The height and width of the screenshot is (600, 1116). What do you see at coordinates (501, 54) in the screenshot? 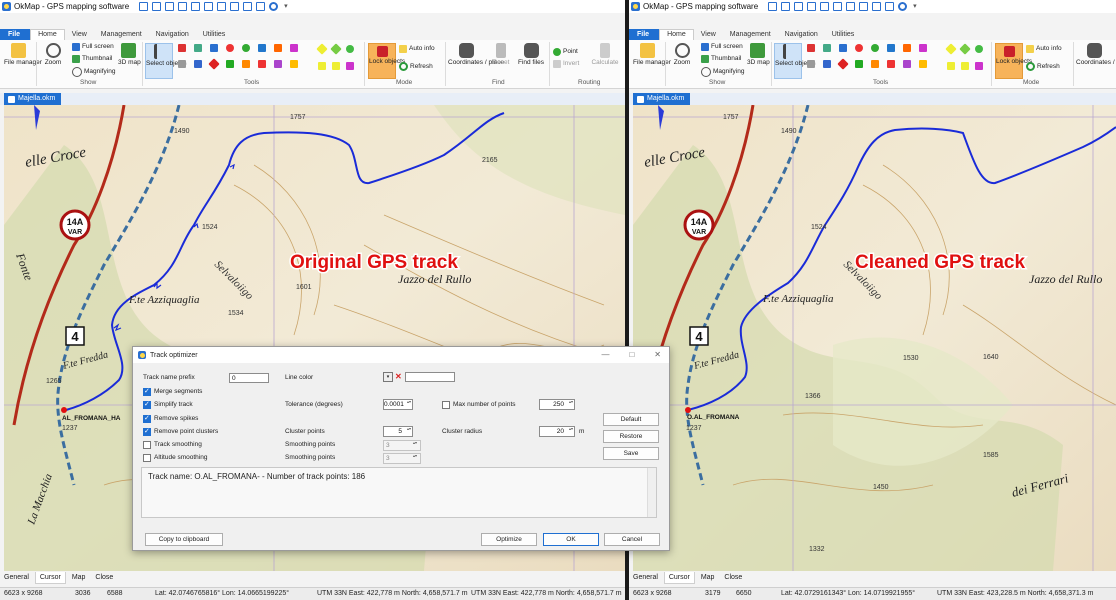
I see `reset-button: Reset` at bounding box center [501, 54].